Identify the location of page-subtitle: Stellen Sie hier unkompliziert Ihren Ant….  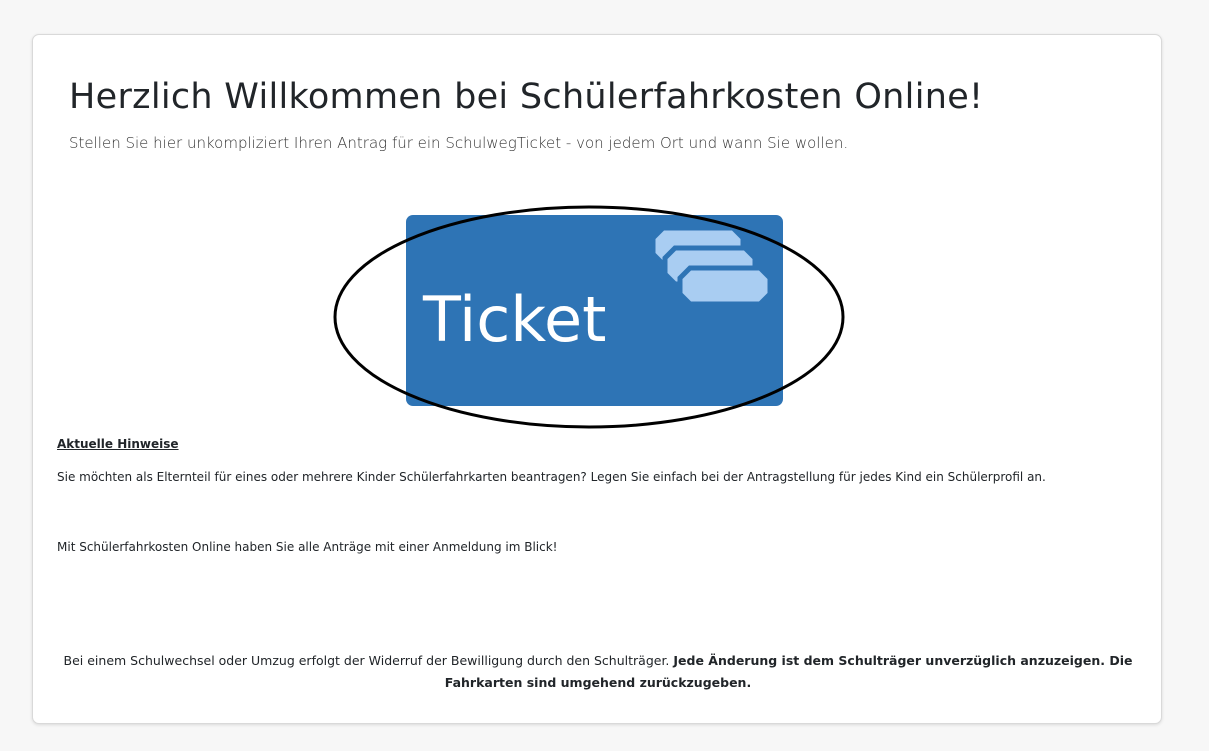
(459, 143).